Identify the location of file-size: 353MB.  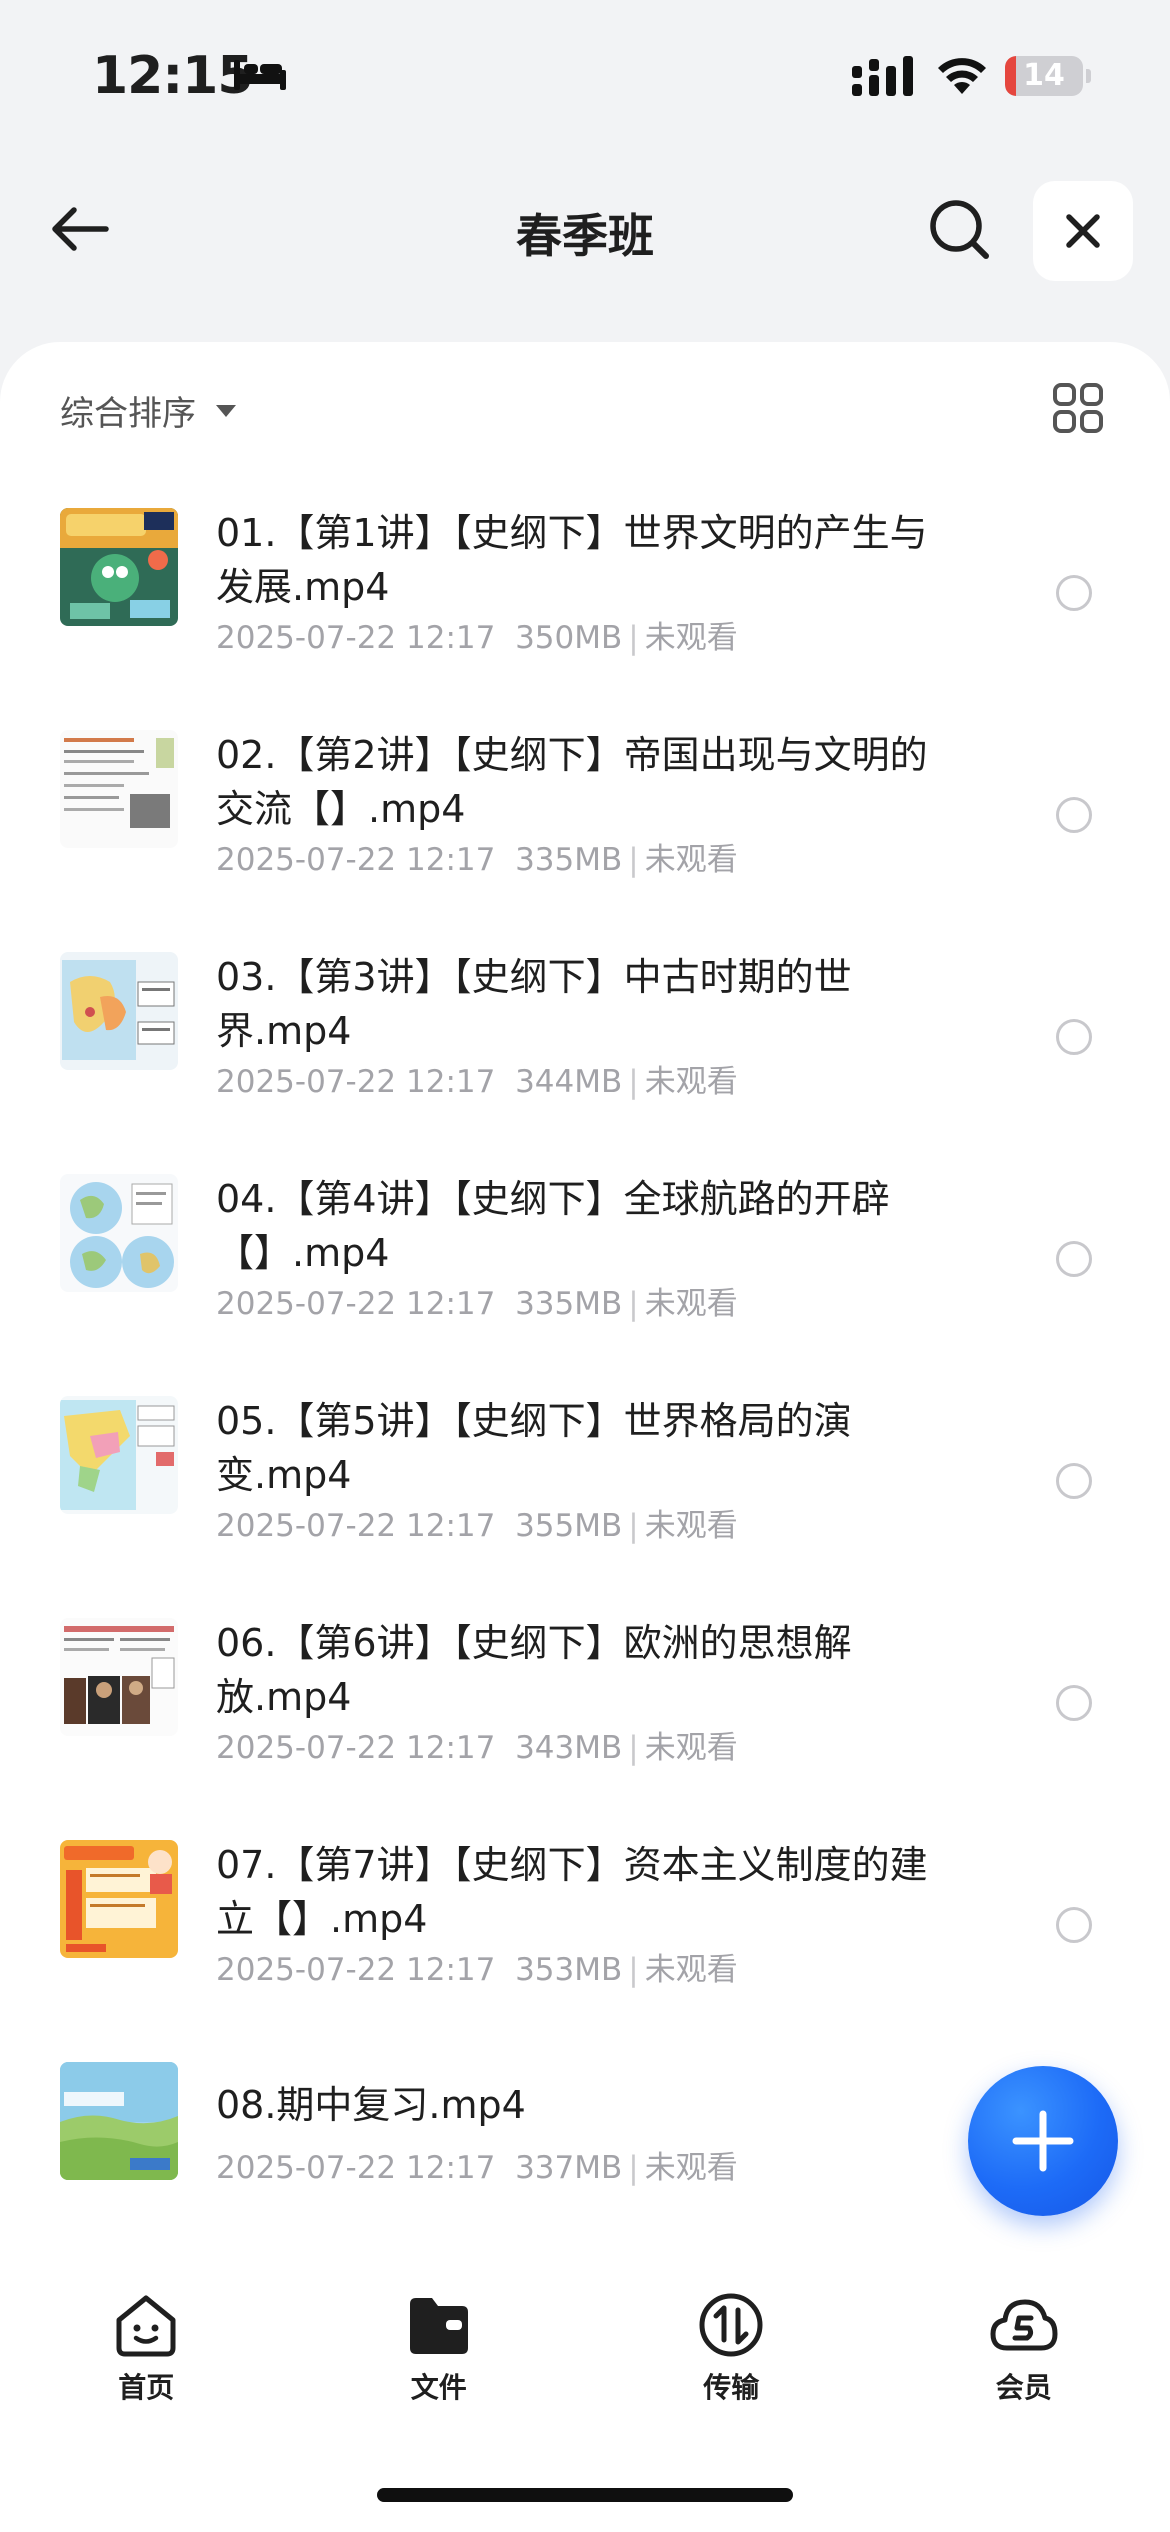
(569, 1970).